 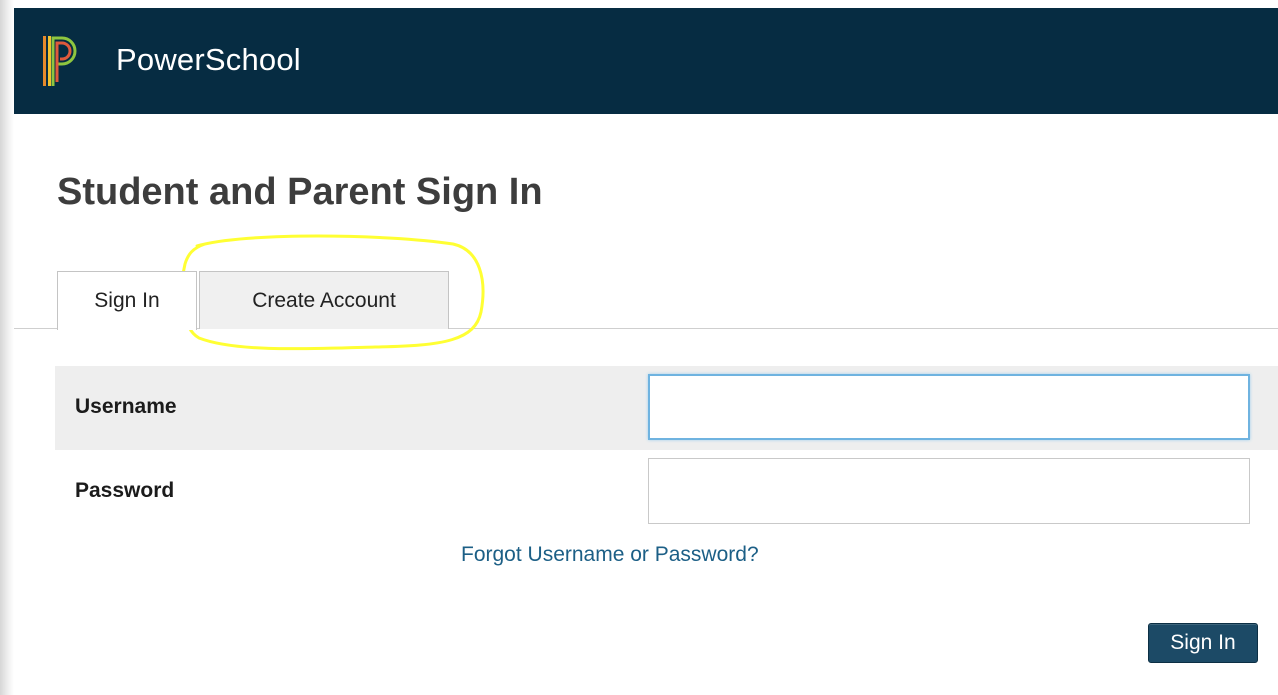 What do you see at coordinates (126, 406) in the screenshot?
I see `username-label: Username` at bounding box center [126, 406].